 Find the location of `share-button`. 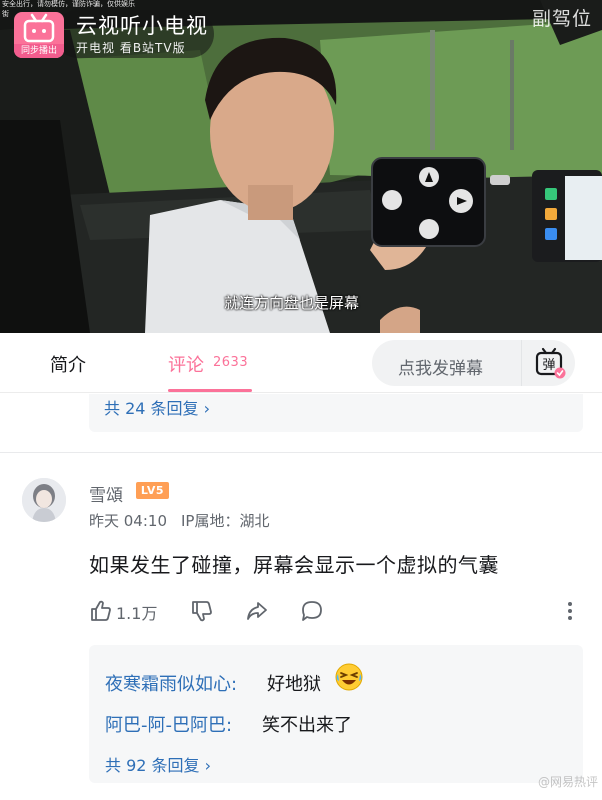

share-button is located at coordinates (257, 611).